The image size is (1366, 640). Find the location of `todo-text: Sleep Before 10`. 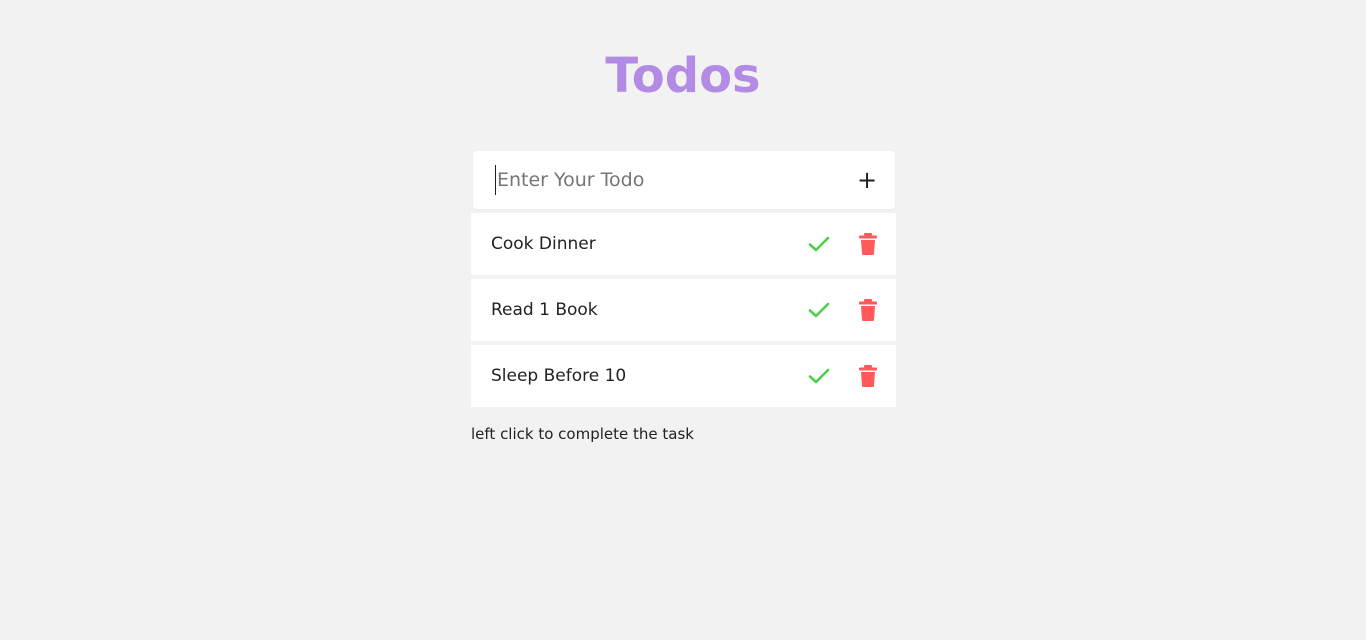

todo-text: Sleep Before 10 is located at coordinates (559, 376).